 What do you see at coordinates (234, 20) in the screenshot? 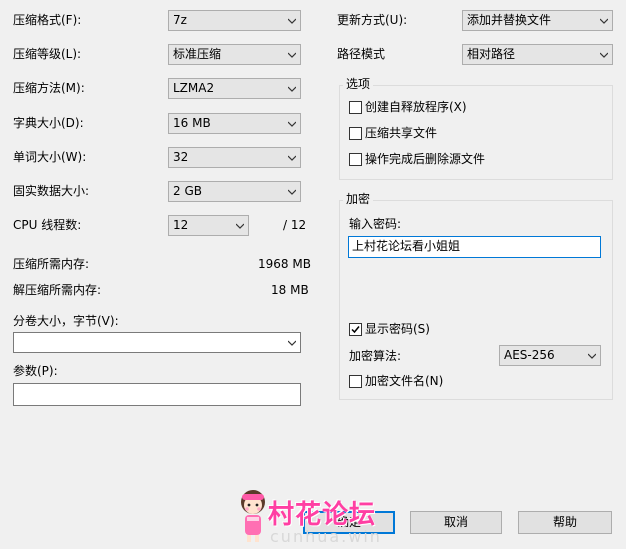
I see `format-select: 7z` at bounding box center [234, 20].